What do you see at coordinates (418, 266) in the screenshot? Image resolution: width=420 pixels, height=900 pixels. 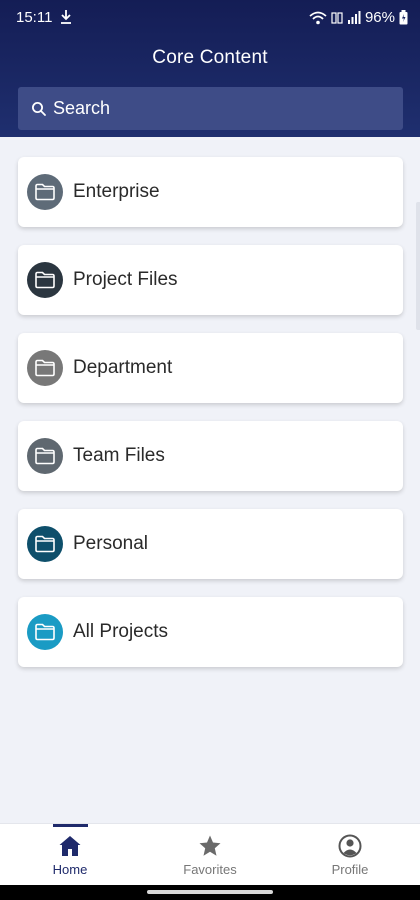 I see `scroll-indicator` at bounding box center [418, 266].